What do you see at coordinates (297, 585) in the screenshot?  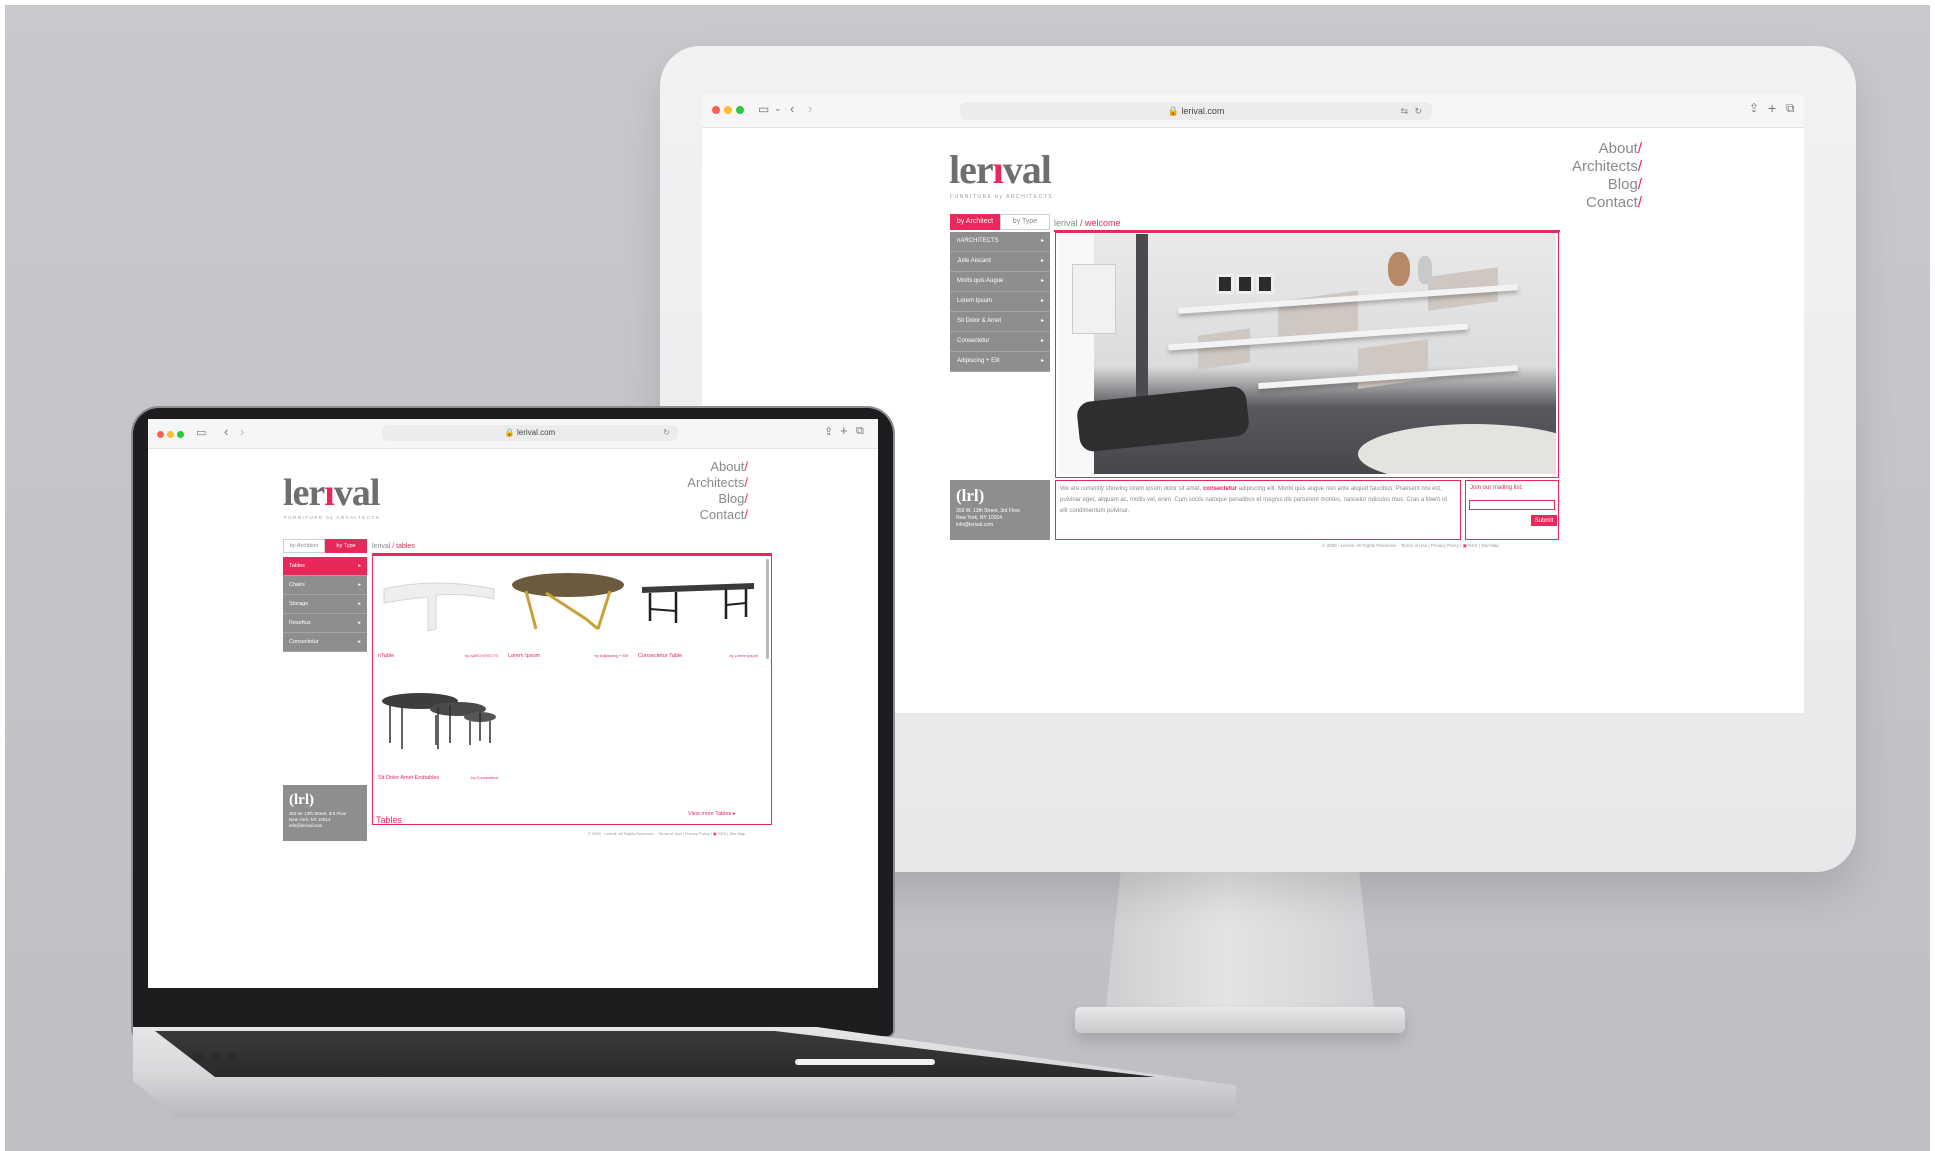 I see `menu-item-label: Chairs` at bounding box center [297, 585].